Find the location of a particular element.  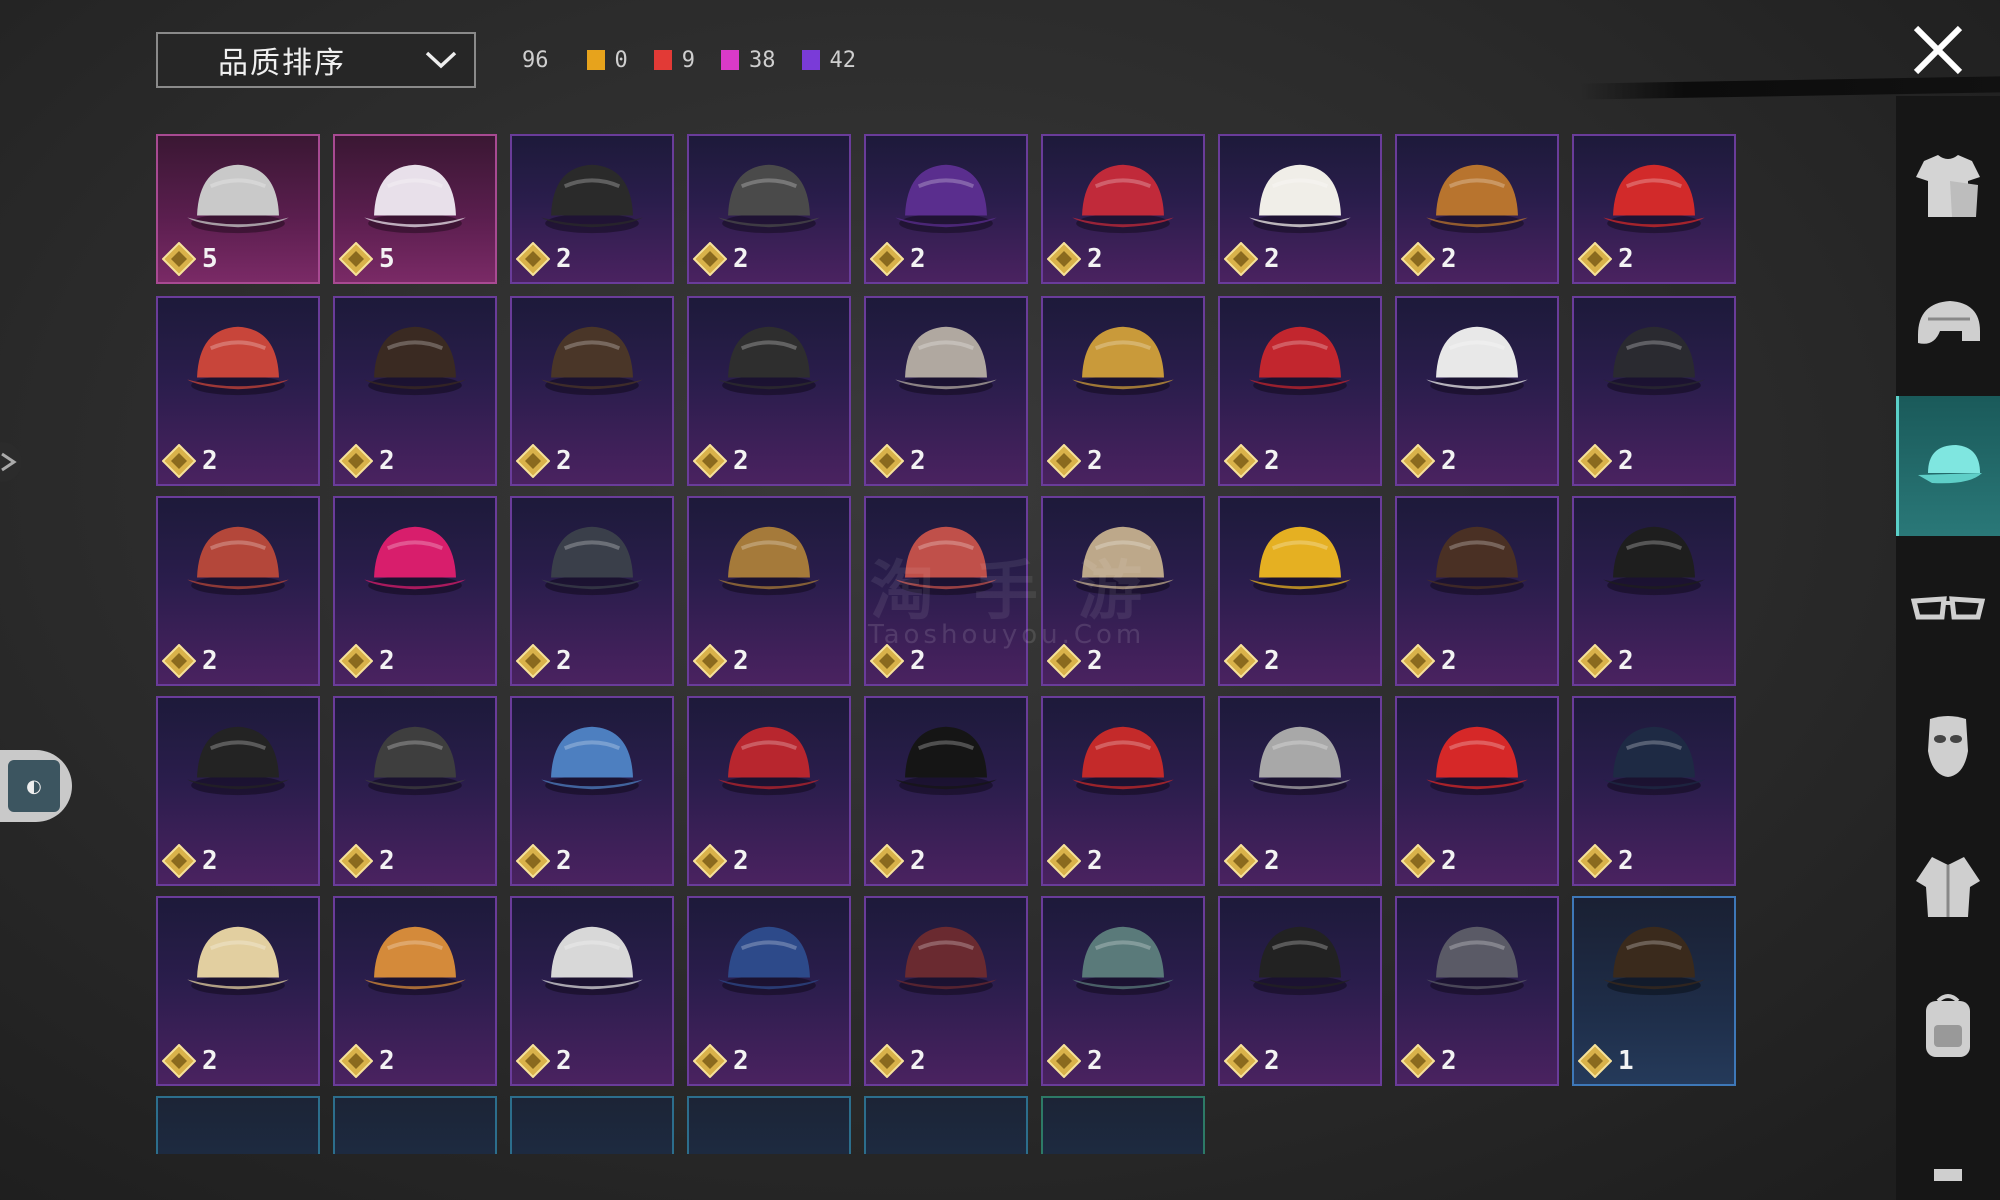

tab-backpack is located at coordinates (1948, 1026).